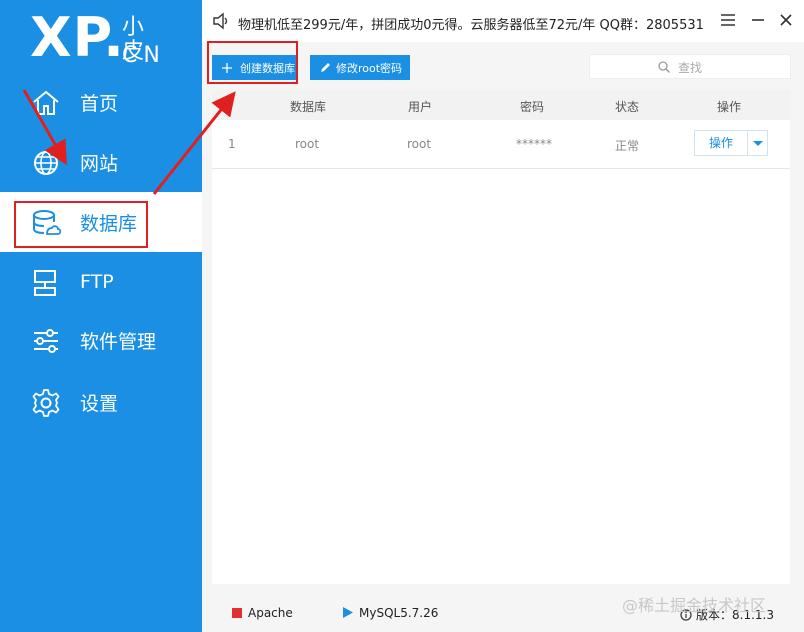  I want to click on play-icon, so click(348, 612).